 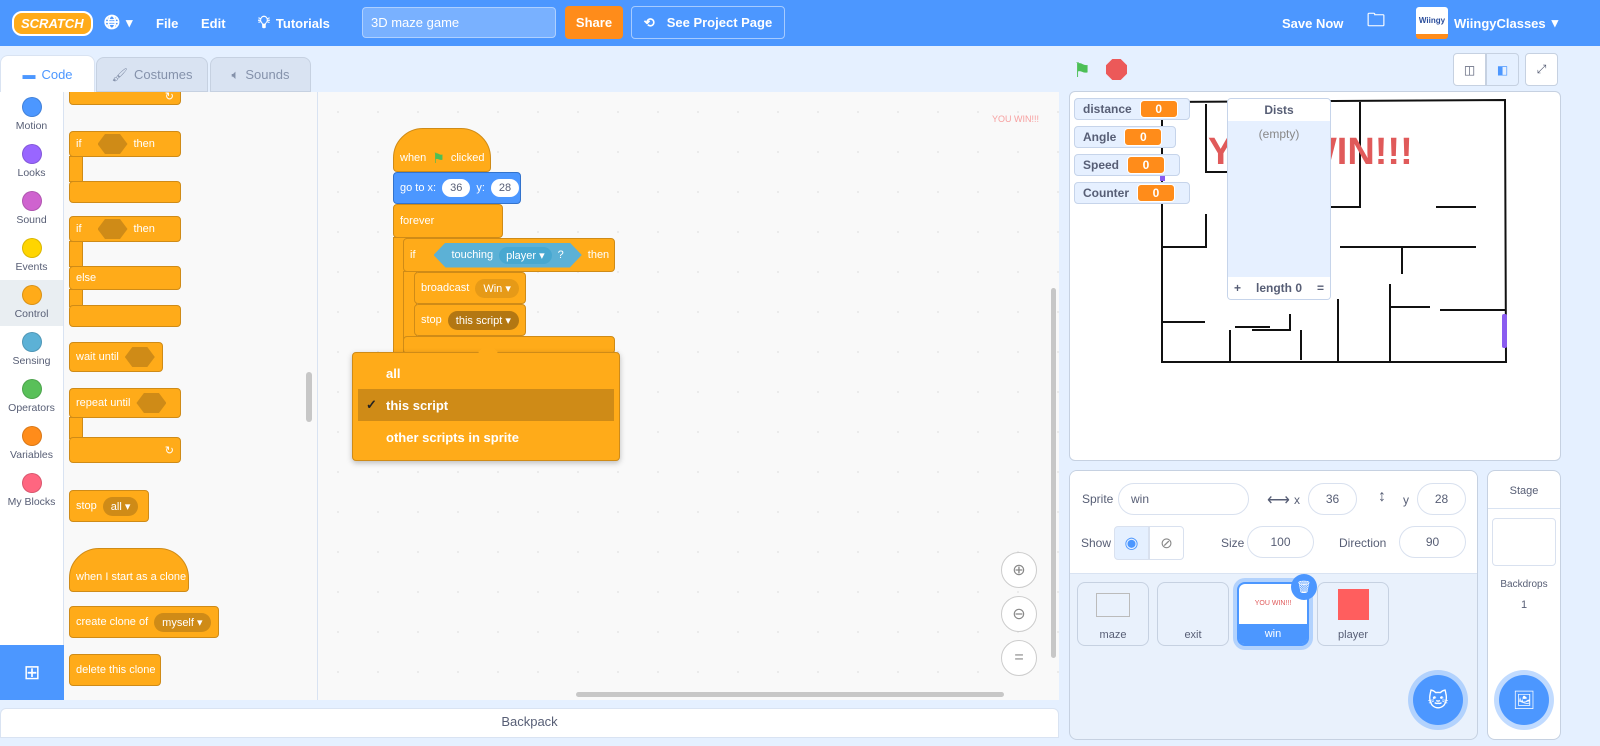 I want to click on language-menu: 🌐︎ ▾, so click(x=118, y=23).